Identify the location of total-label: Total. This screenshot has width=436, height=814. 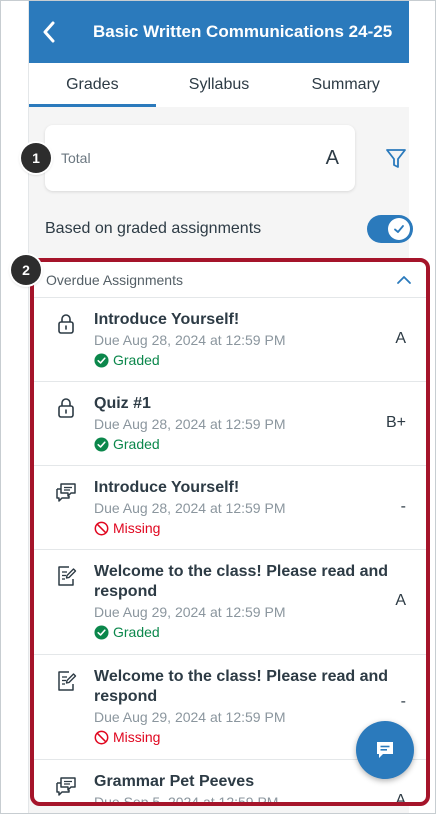
(76, 158).